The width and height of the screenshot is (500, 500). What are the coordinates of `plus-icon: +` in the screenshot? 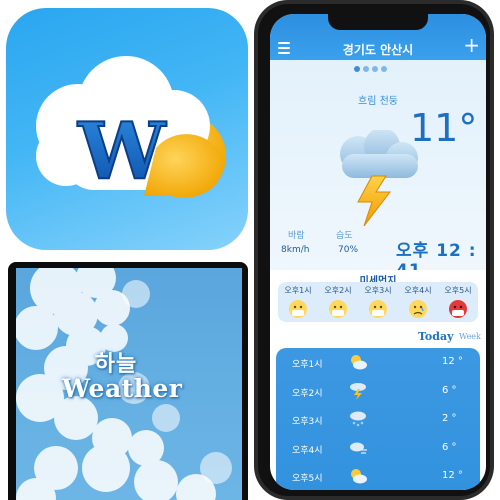 It's located at (471, 45).